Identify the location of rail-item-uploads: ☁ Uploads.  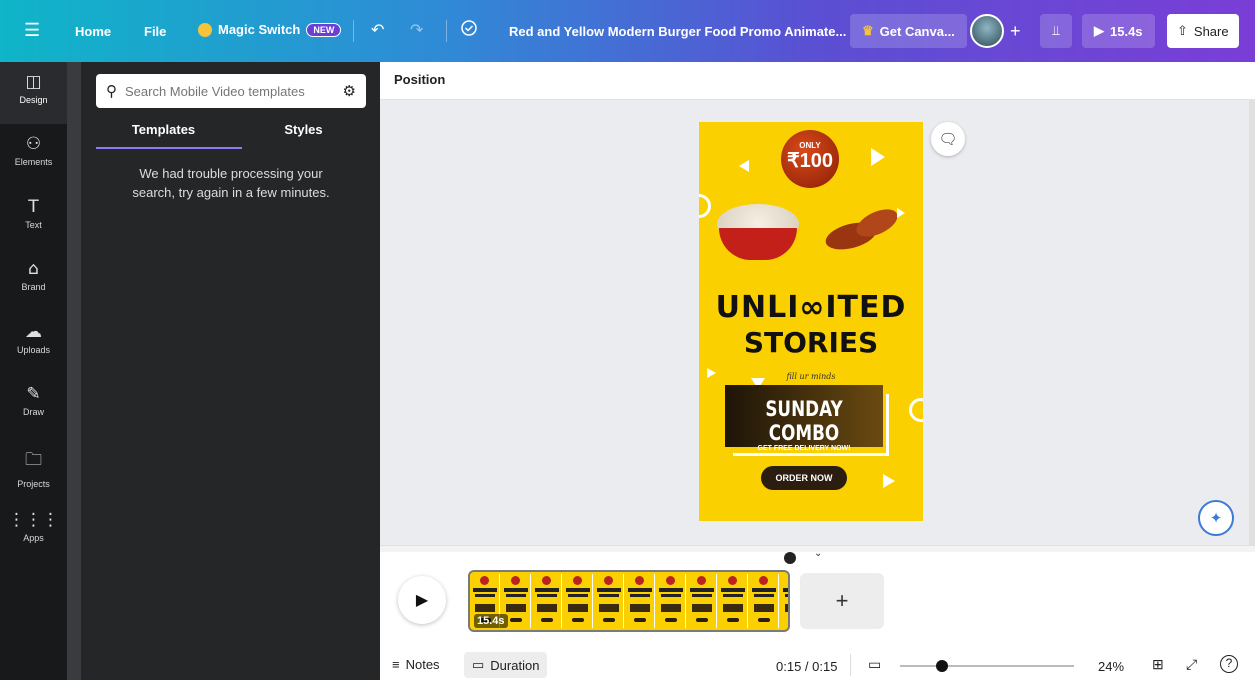
(33, 338).